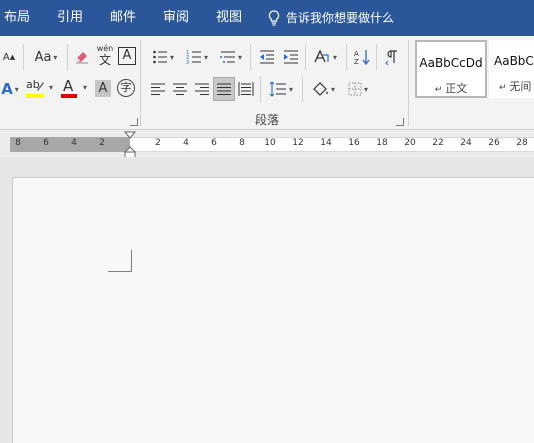  Describe the element at coordinates (75, 88) in the screenshot. I see `font-color-button: A ▾` at that location.